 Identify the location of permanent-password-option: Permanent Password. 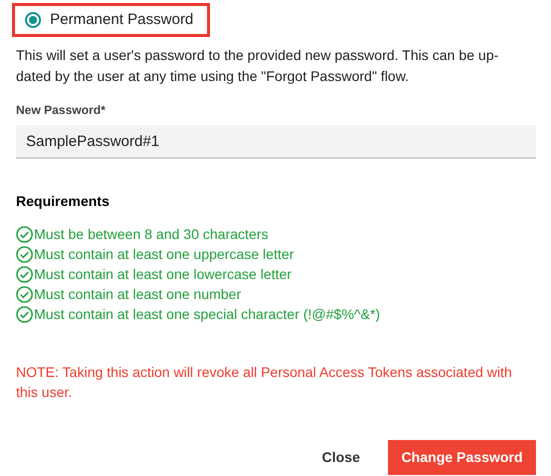
(111, 20).